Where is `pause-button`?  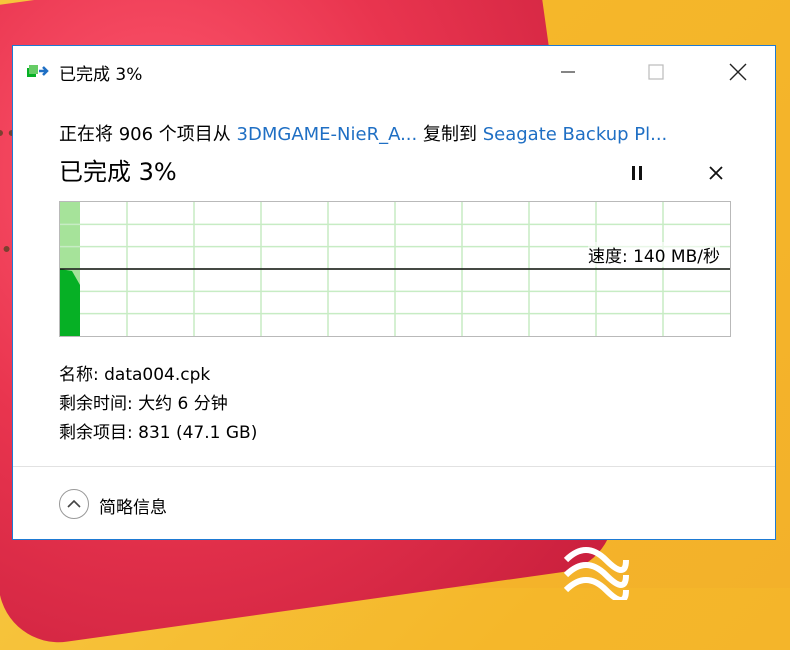 pause-button is located at coordinates (637, 173).